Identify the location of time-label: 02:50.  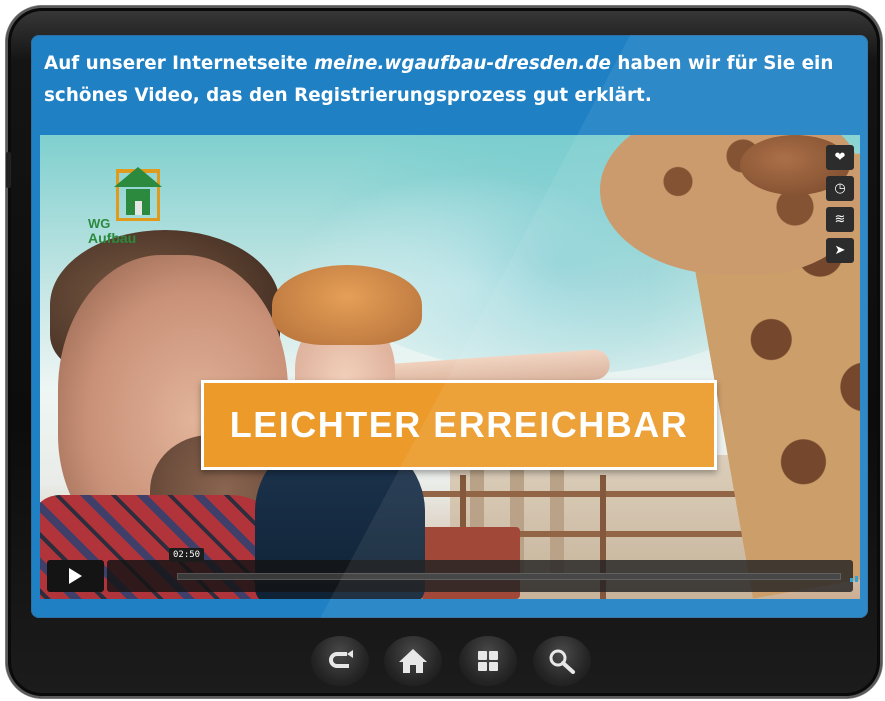
(187, 555).